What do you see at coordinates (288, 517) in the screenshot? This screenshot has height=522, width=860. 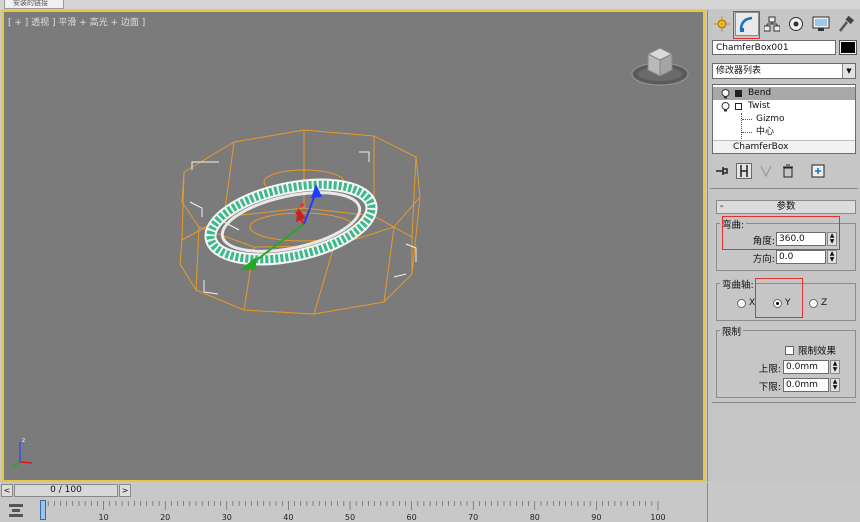 I see `ruler-label: 40` at bounding box center [288, 517].